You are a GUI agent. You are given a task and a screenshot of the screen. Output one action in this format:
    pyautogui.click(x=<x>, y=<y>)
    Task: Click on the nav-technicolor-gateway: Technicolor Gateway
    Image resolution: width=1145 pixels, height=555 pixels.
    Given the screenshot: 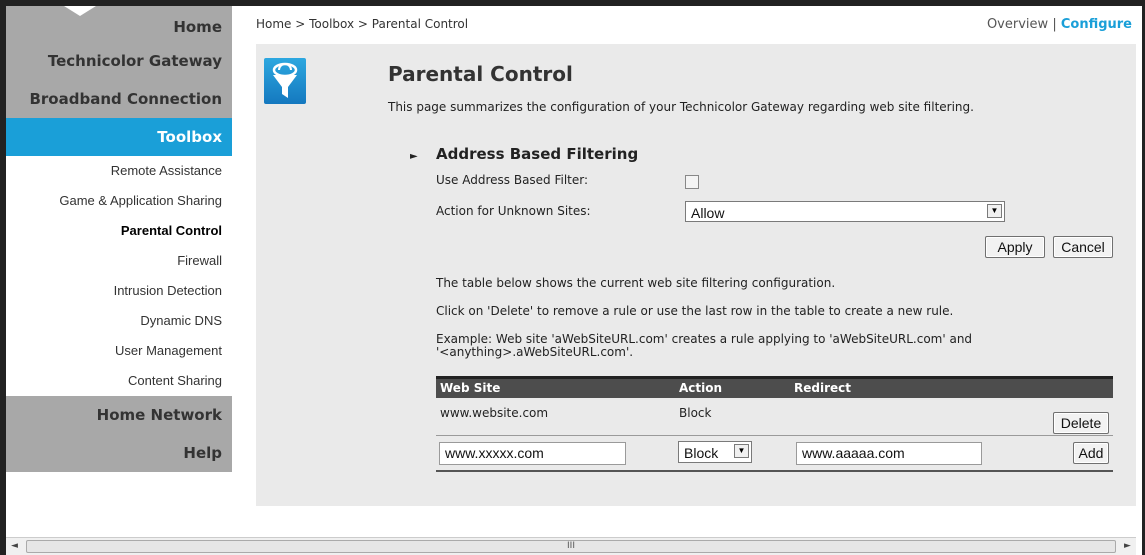 What is the action you would take?
    pyautogui.click(x=119, y=61)
    